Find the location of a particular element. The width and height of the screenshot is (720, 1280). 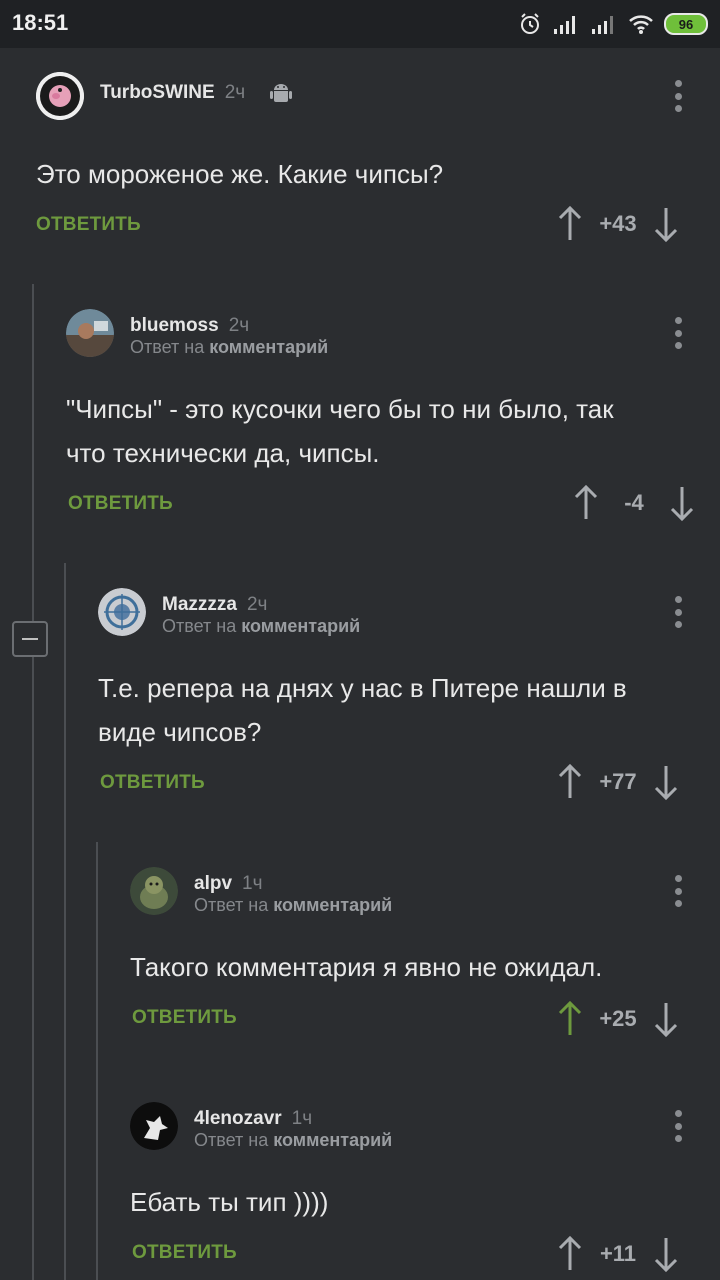

vote-controls: +25 is located at coordinates (618, 1019).